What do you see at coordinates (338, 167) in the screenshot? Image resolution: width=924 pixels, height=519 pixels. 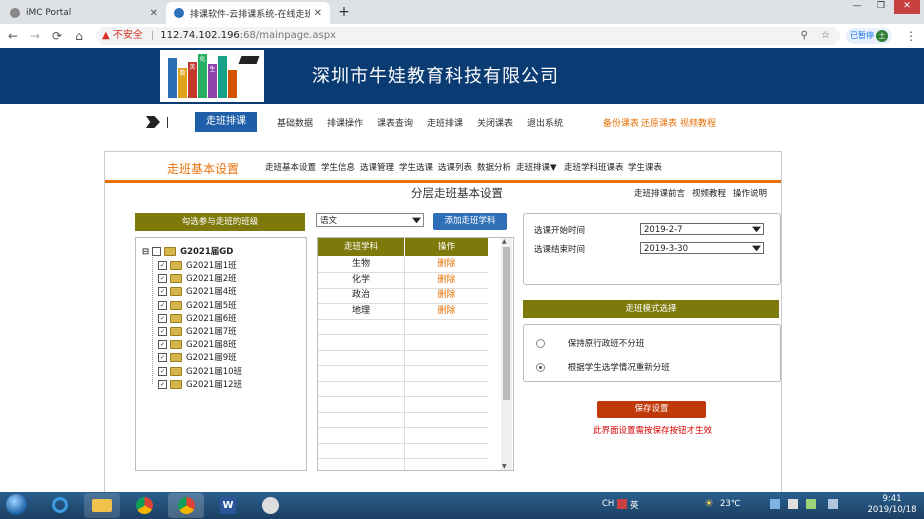 I see `sub-nav-item: 学生信息` at bounding box center [338, 167].